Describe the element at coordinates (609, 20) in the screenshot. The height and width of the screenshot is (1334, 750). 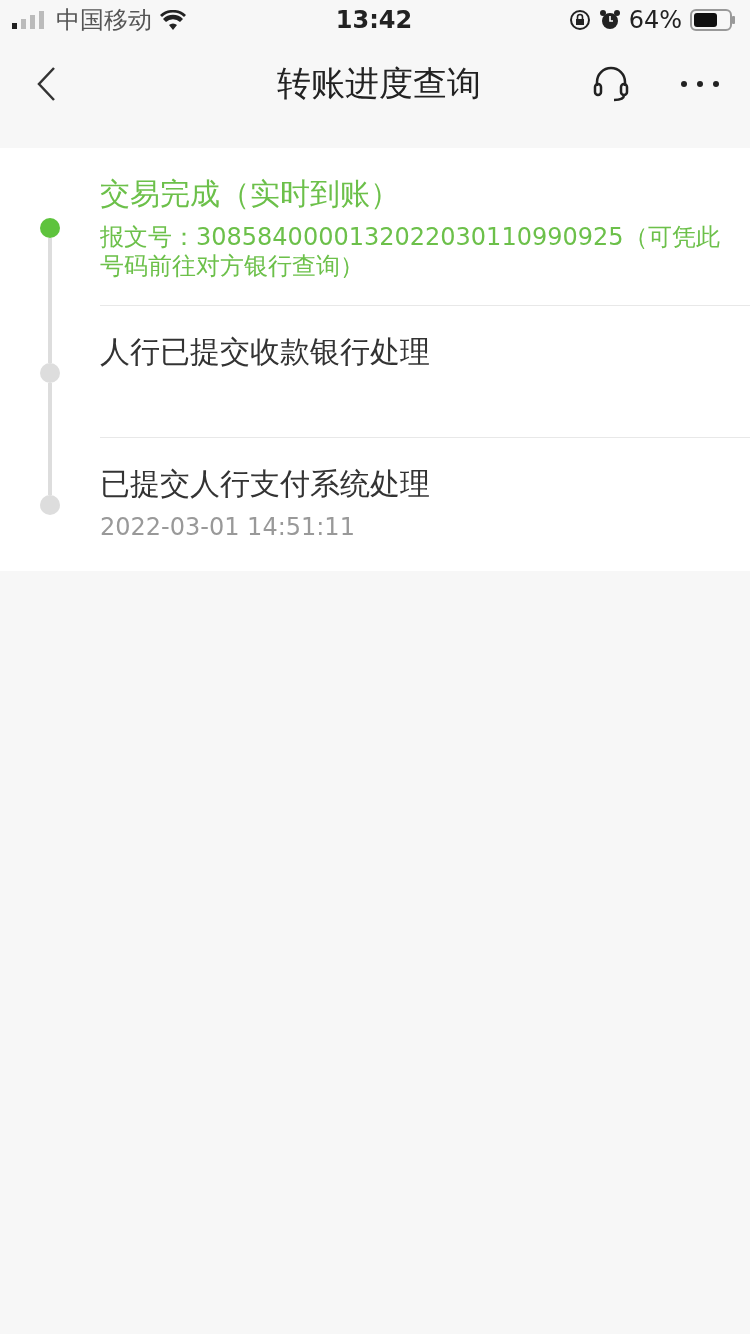
I see `alarm-icon` at that location.